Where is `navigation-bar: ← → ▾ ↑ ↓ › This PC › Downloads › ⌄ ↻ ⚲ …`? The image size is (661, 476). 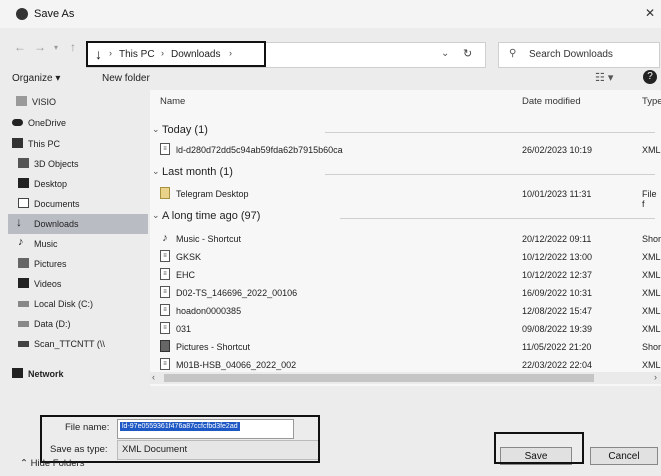
navigation-bar: ← → ▾ ↑ ↓ › This PC › Downloads › ⌄ ↻ ⚲ … is located at coordinates (330, 48).